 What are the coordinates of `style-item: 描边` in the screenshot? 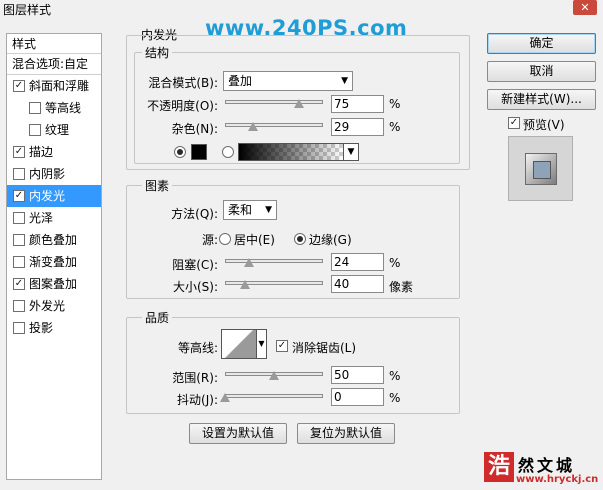 It's located at (54, 152).